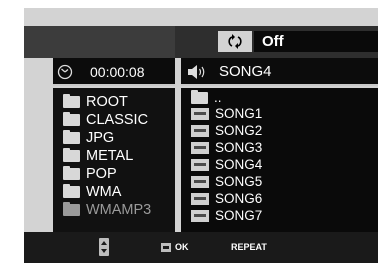 The image size is (378, 263). What do you see at coordinates (104, 192) in the screenshot?
I see `folder-label: WMA` at bounding box center [104, 192].